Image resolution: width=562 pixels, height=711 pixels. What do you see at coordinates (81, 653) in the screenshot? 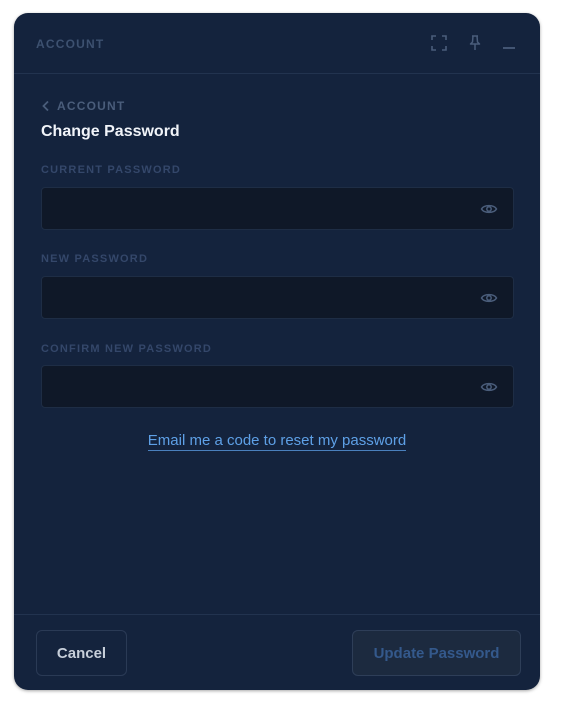
I see `cancel-button: Cancel` at bounding box center [81, 653].